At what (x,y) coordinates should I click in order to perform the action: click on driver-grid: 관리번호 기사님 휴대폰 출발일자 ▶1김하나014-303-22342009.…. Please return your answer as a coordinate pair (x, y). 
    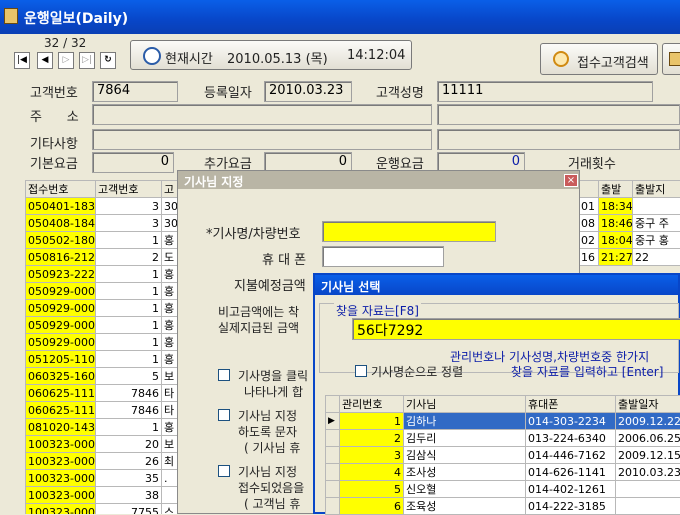
    Looking at the image, I should click on (502, 455).